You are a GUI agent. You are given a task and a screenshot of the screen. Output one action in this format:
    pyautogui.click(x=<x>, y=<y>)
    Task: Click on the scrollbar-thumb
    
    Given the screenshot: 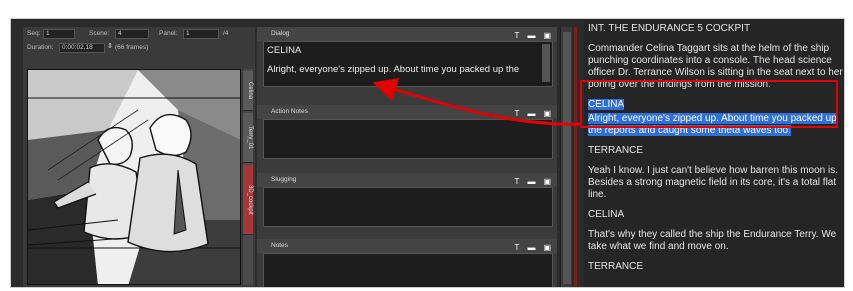 What is the action you would take?
    pyautogui.click(x=567, y=158)
    